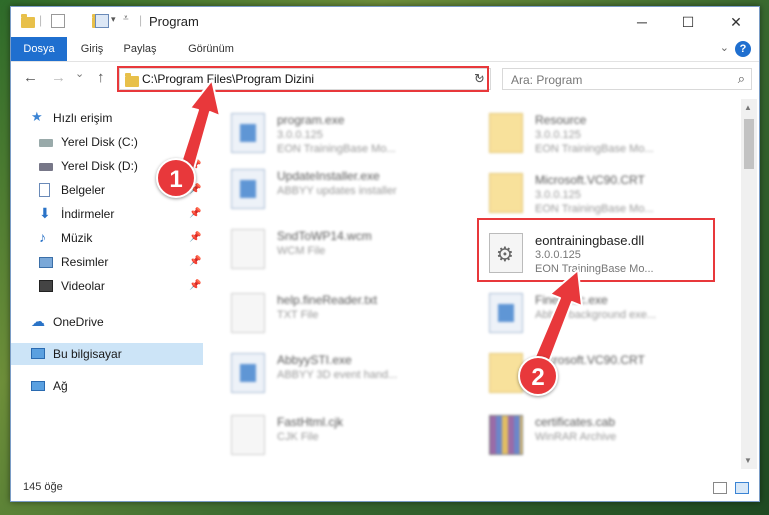 The height and width of the screenshot is (515, 769). I want to click on sidebar-item-quick-access: ★ Hızlı erişim, so click(107, 118).